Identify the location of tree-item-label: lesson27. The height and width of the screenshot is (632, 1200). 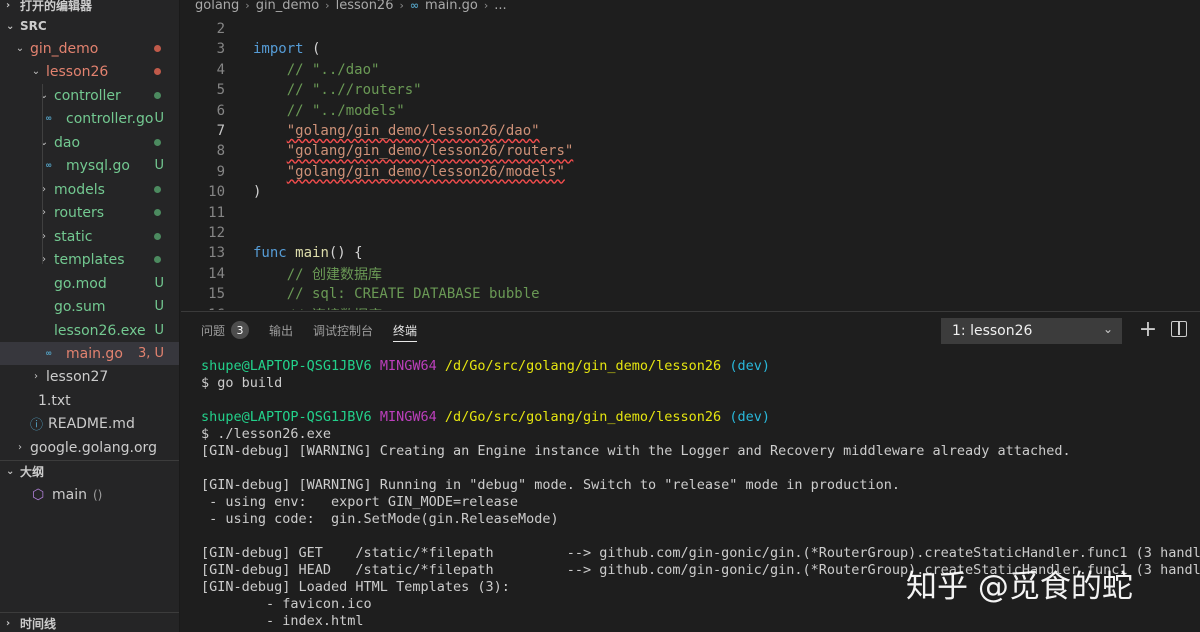
(77, 376).